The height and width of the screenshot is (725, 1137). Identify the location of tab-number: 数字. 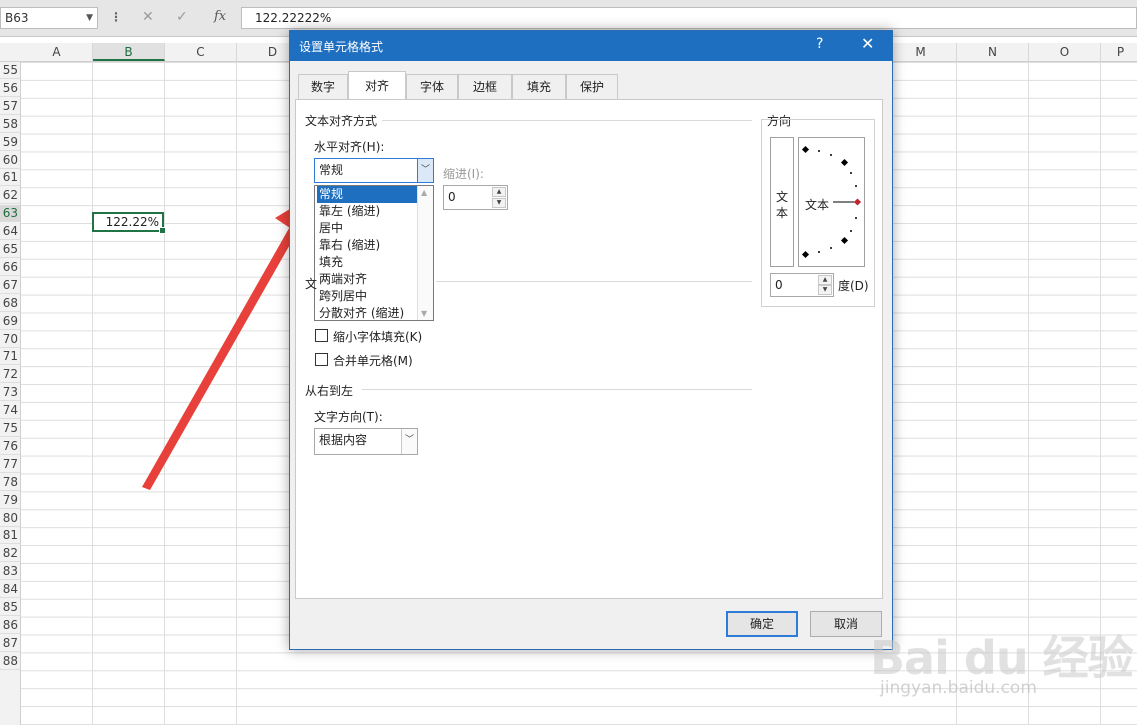
(323, 86).